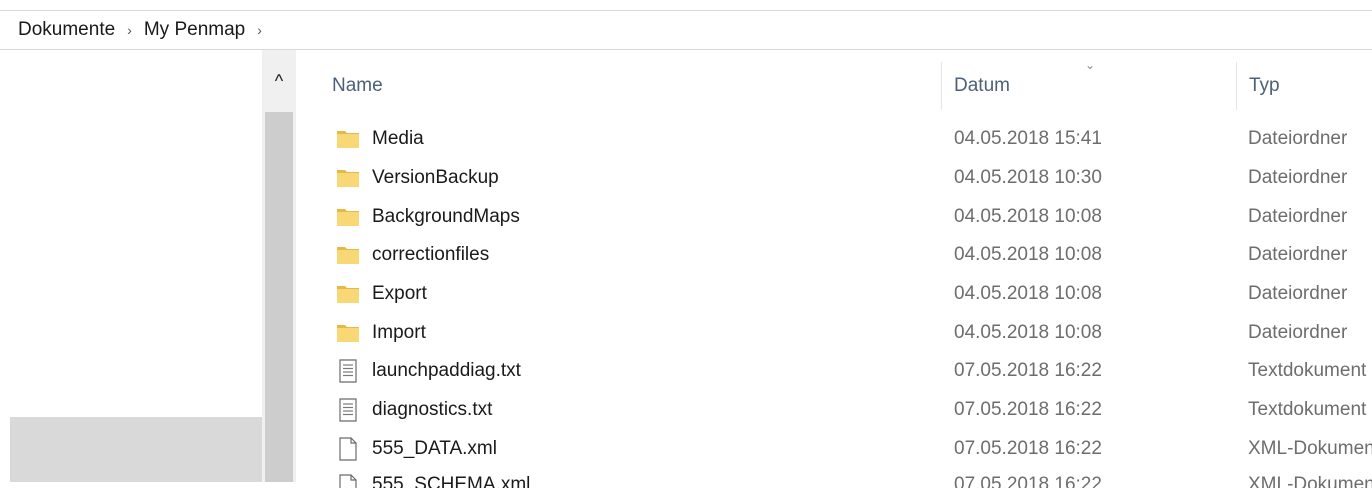 The width and height of the screenshot is (1372, 488). I want to click on file-row: Media 04.05.2018 15:41 Dateiordner, so click(834, 139).